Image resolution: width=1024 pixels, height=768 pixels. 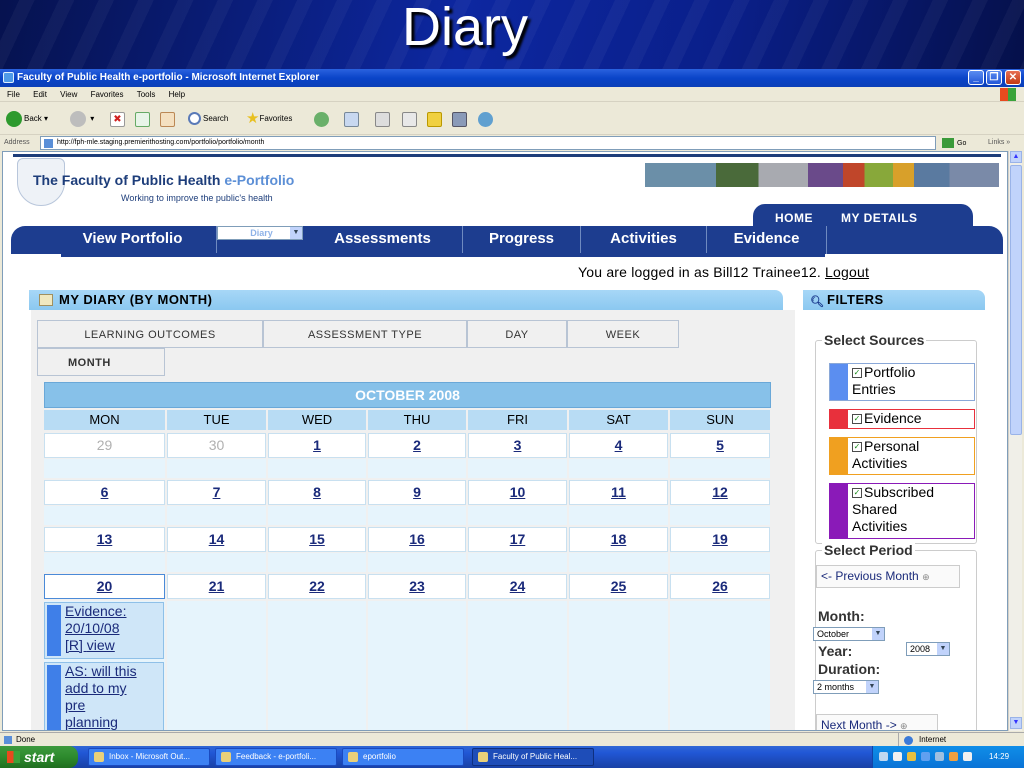 I want to click on calendar-day-cell: 6, so click(x=104, y=492).